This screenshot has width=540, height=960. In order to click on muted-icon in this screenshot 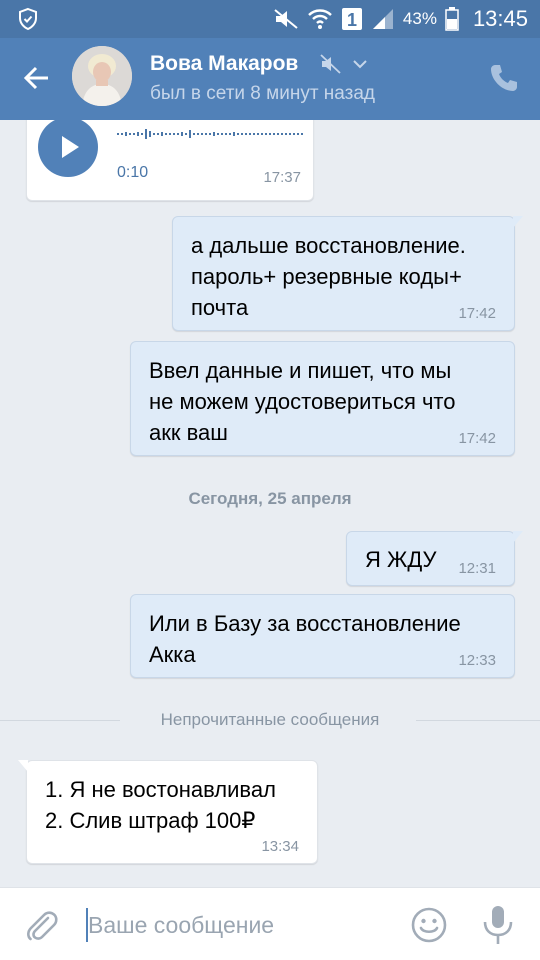, I will do `click(330, 64)`.